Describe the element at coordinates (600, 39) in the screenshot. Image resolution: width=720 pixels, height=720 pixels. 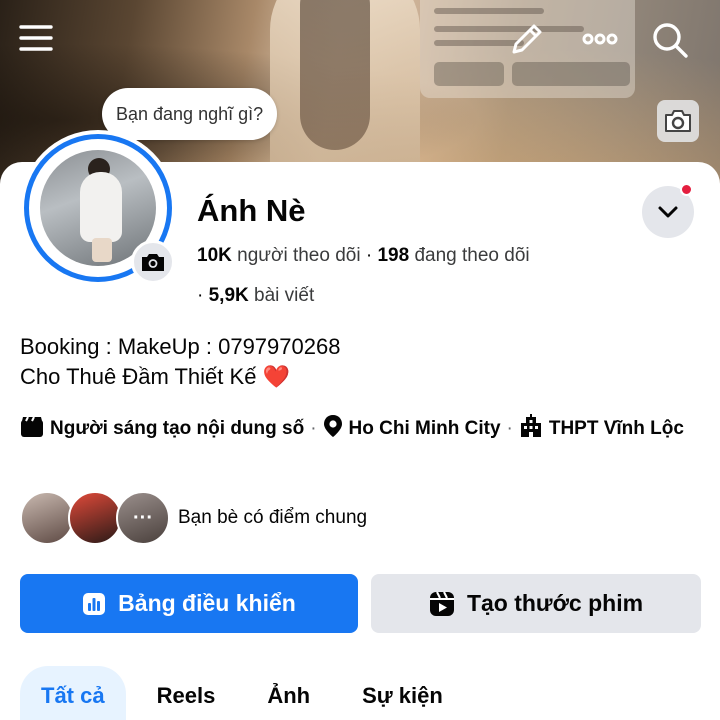
I see `more-dots-icon` at that location.